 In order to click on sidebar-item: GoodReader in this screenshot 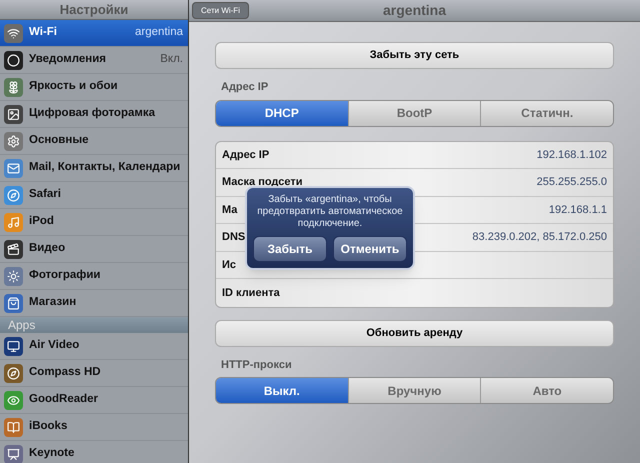, I will do `click(94, 400)`.